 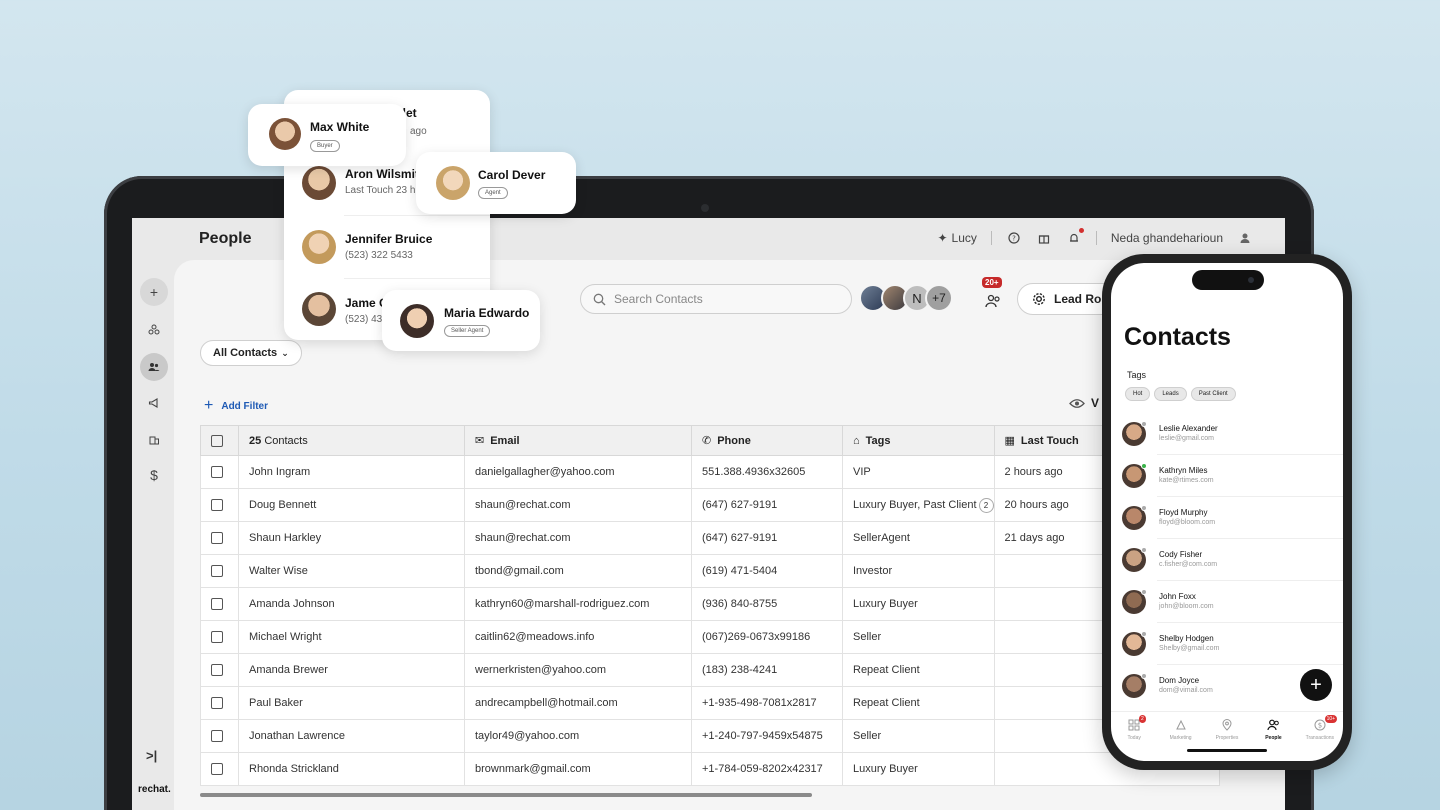 I want to click on contact-card-carol: Carol Dever Agent, so click(x=496, y=183).